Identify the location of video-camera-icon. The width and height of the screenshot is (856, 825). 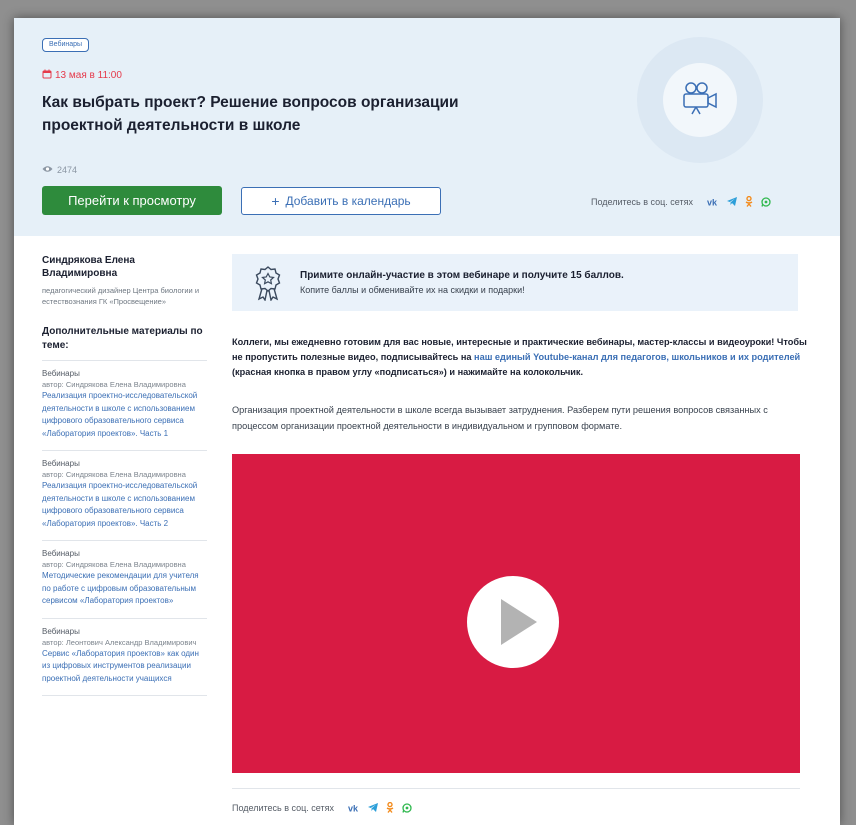
(700, 100).